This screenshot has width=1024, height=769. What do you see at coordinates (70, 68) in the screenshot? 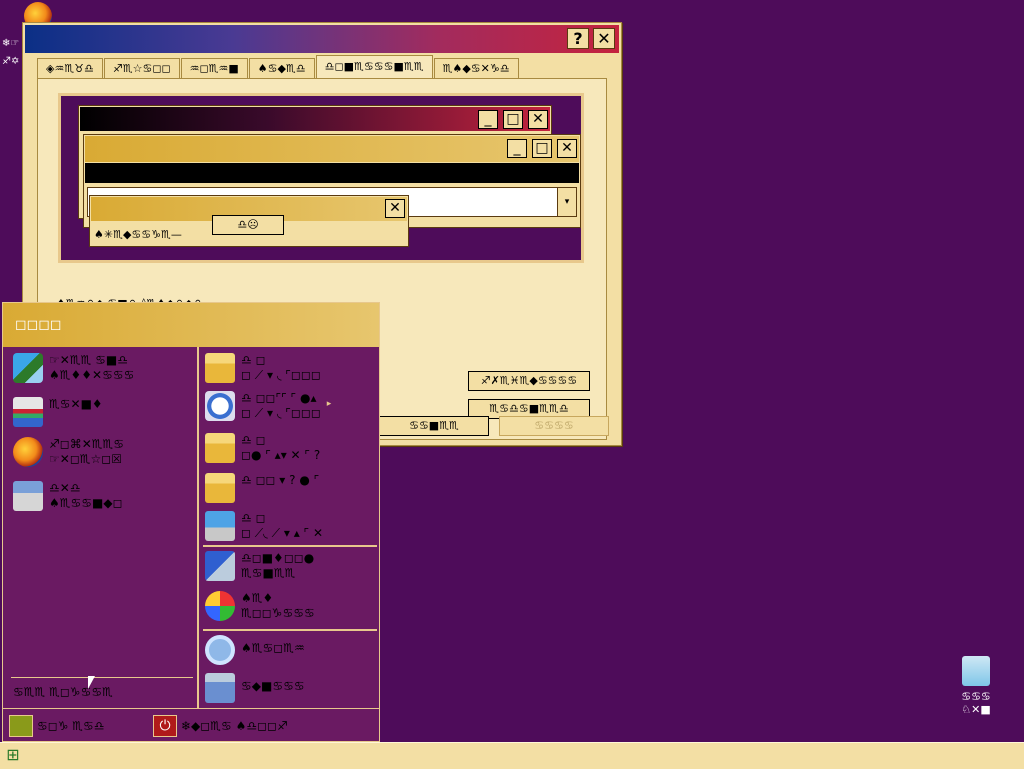
I see `tab-themes: ◈♒♏♉♎` at bounding box center [70, 68].